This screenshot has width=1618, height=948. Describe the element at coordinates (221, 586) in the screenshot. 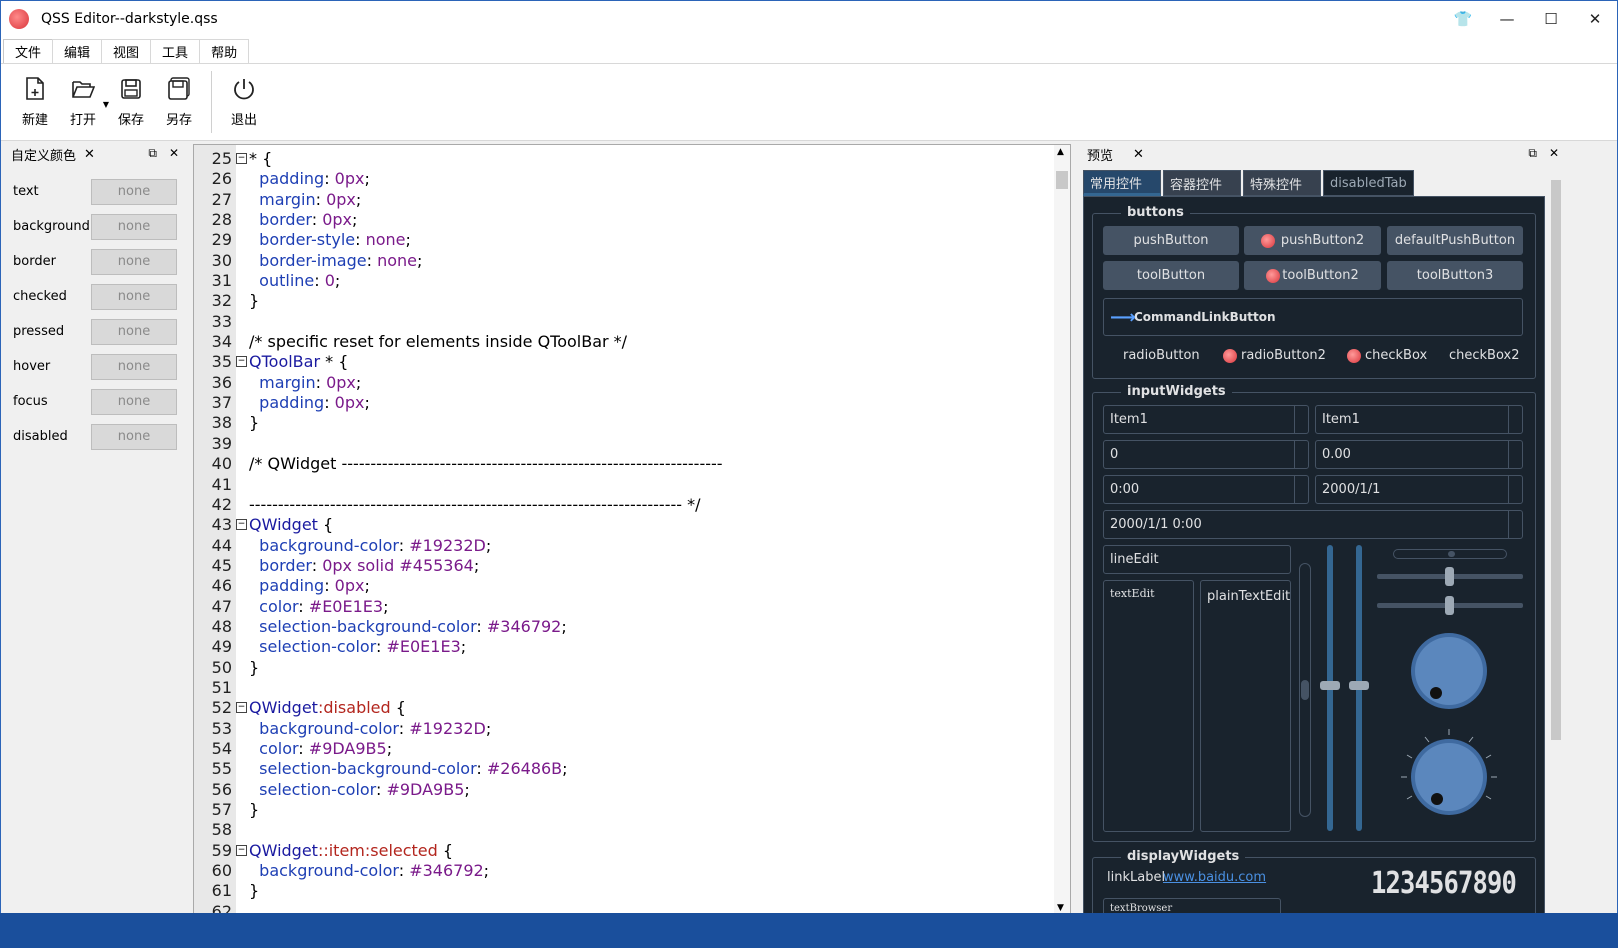

I see `line-number: 46` at that location.